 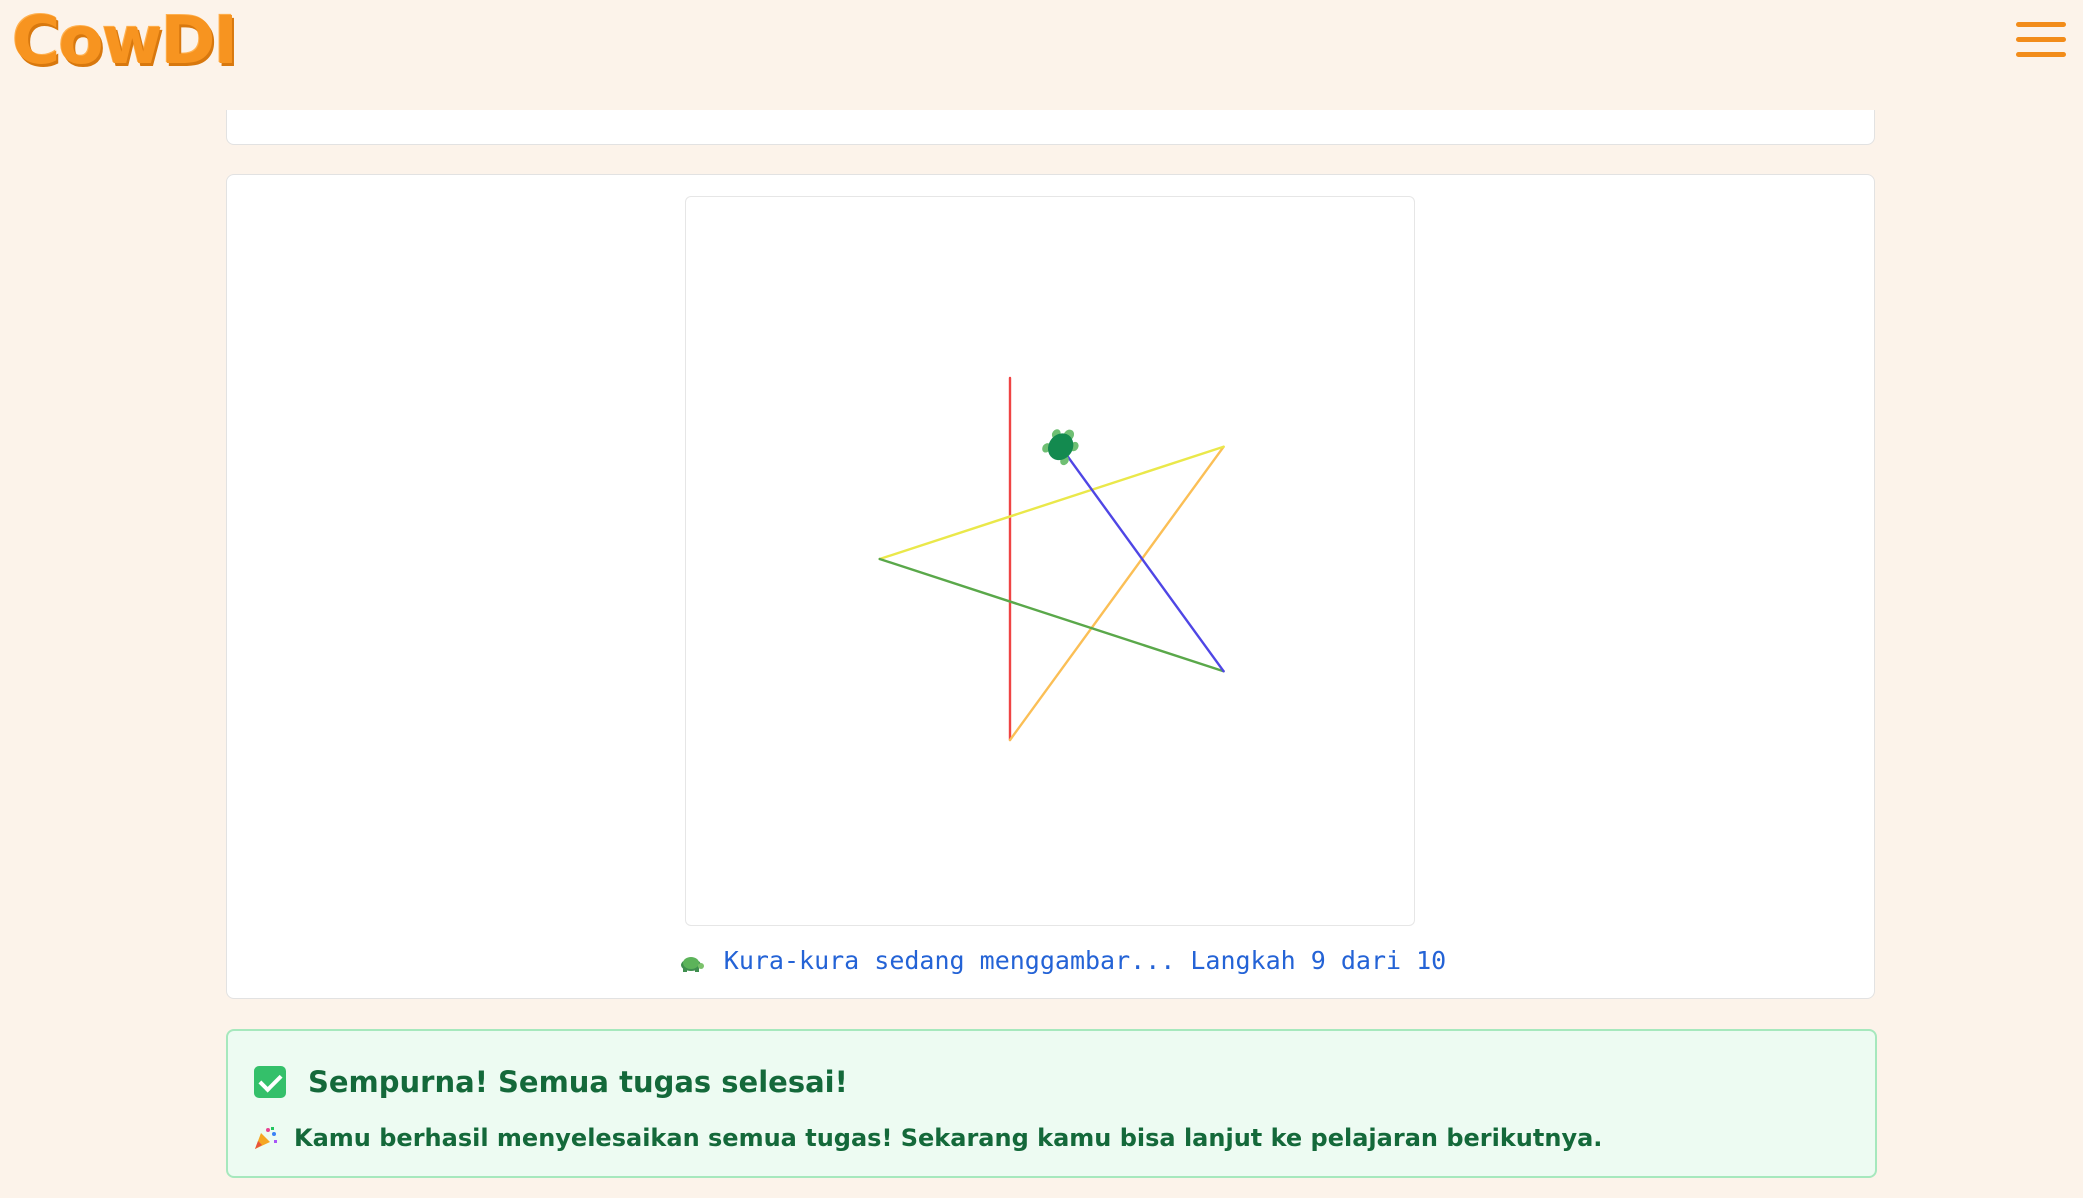 I want to click on turtle-sprite, so click(x=1060, y=447).